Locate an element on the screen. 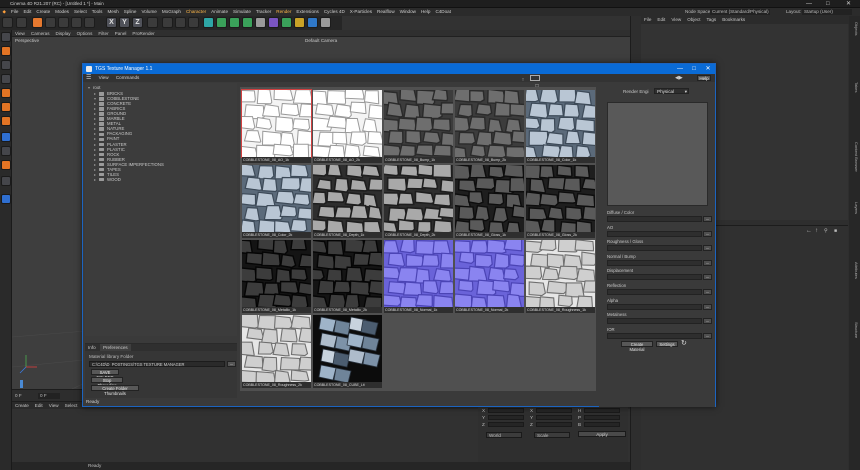 This screenshot has width=860, height=470. subdivision-icon is located at coordinates (234, 22).